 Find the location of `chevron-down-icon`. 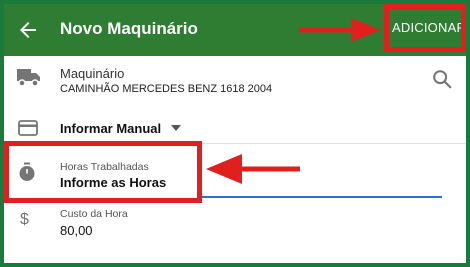

chevron-down-icon is located at coordinates (176, 128).